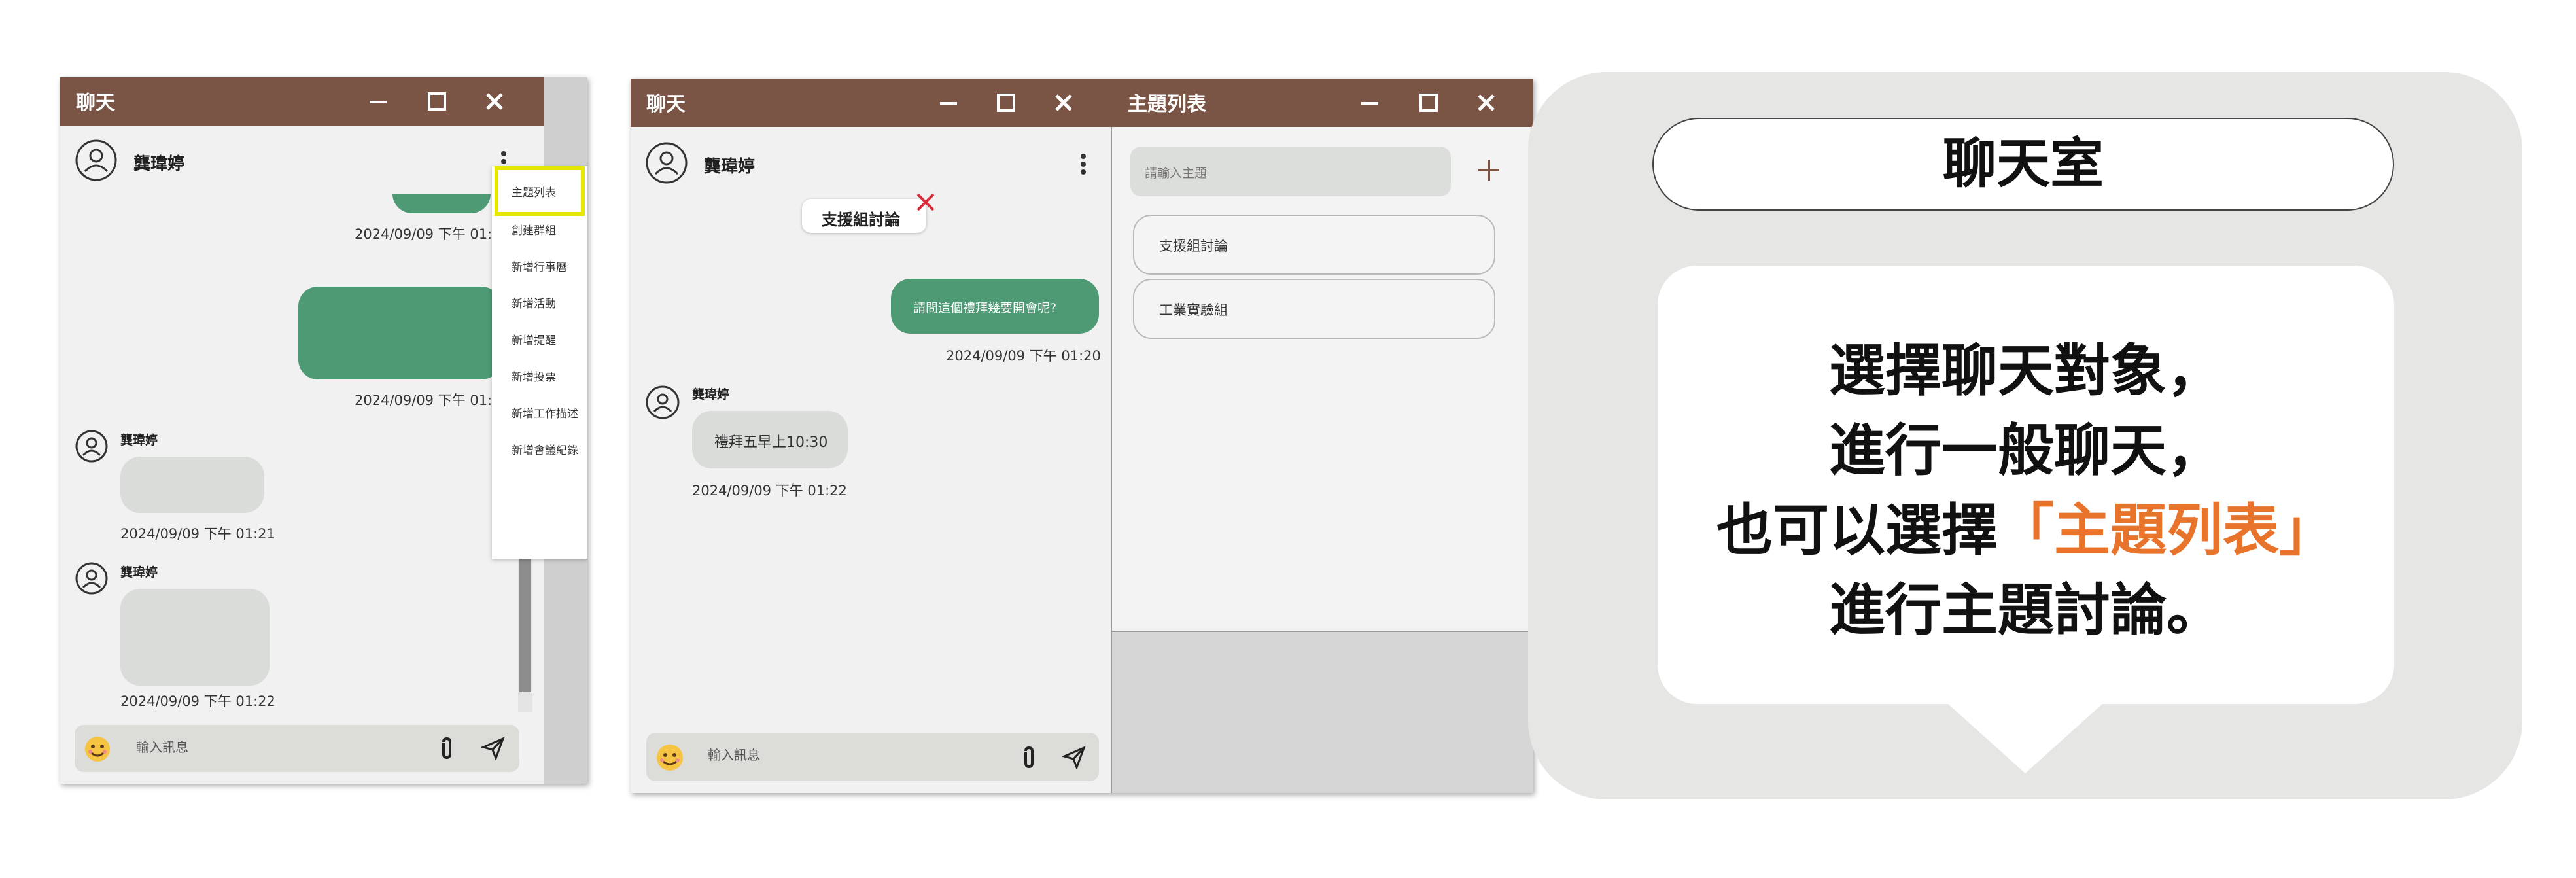 The width and height of the screenshot is (2576, 878). What do you see at coordinates (1322, 355) in the screenshot?
I see `topic-list-pane: 主題列表 請輸入主題 支援組討論 工業實驗組` at bounding box center [1322, 355].